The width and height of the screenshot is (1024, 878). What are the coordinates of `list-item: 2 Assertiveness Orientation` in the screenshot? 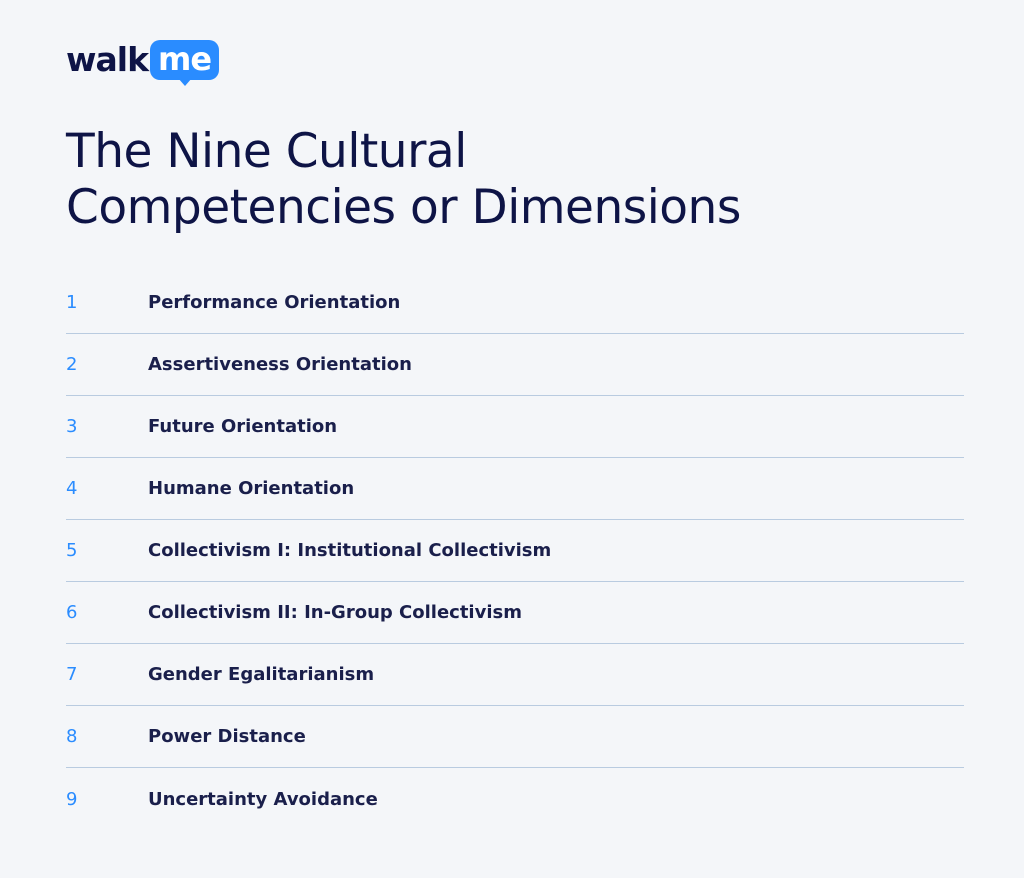 It's located at (515, 365).